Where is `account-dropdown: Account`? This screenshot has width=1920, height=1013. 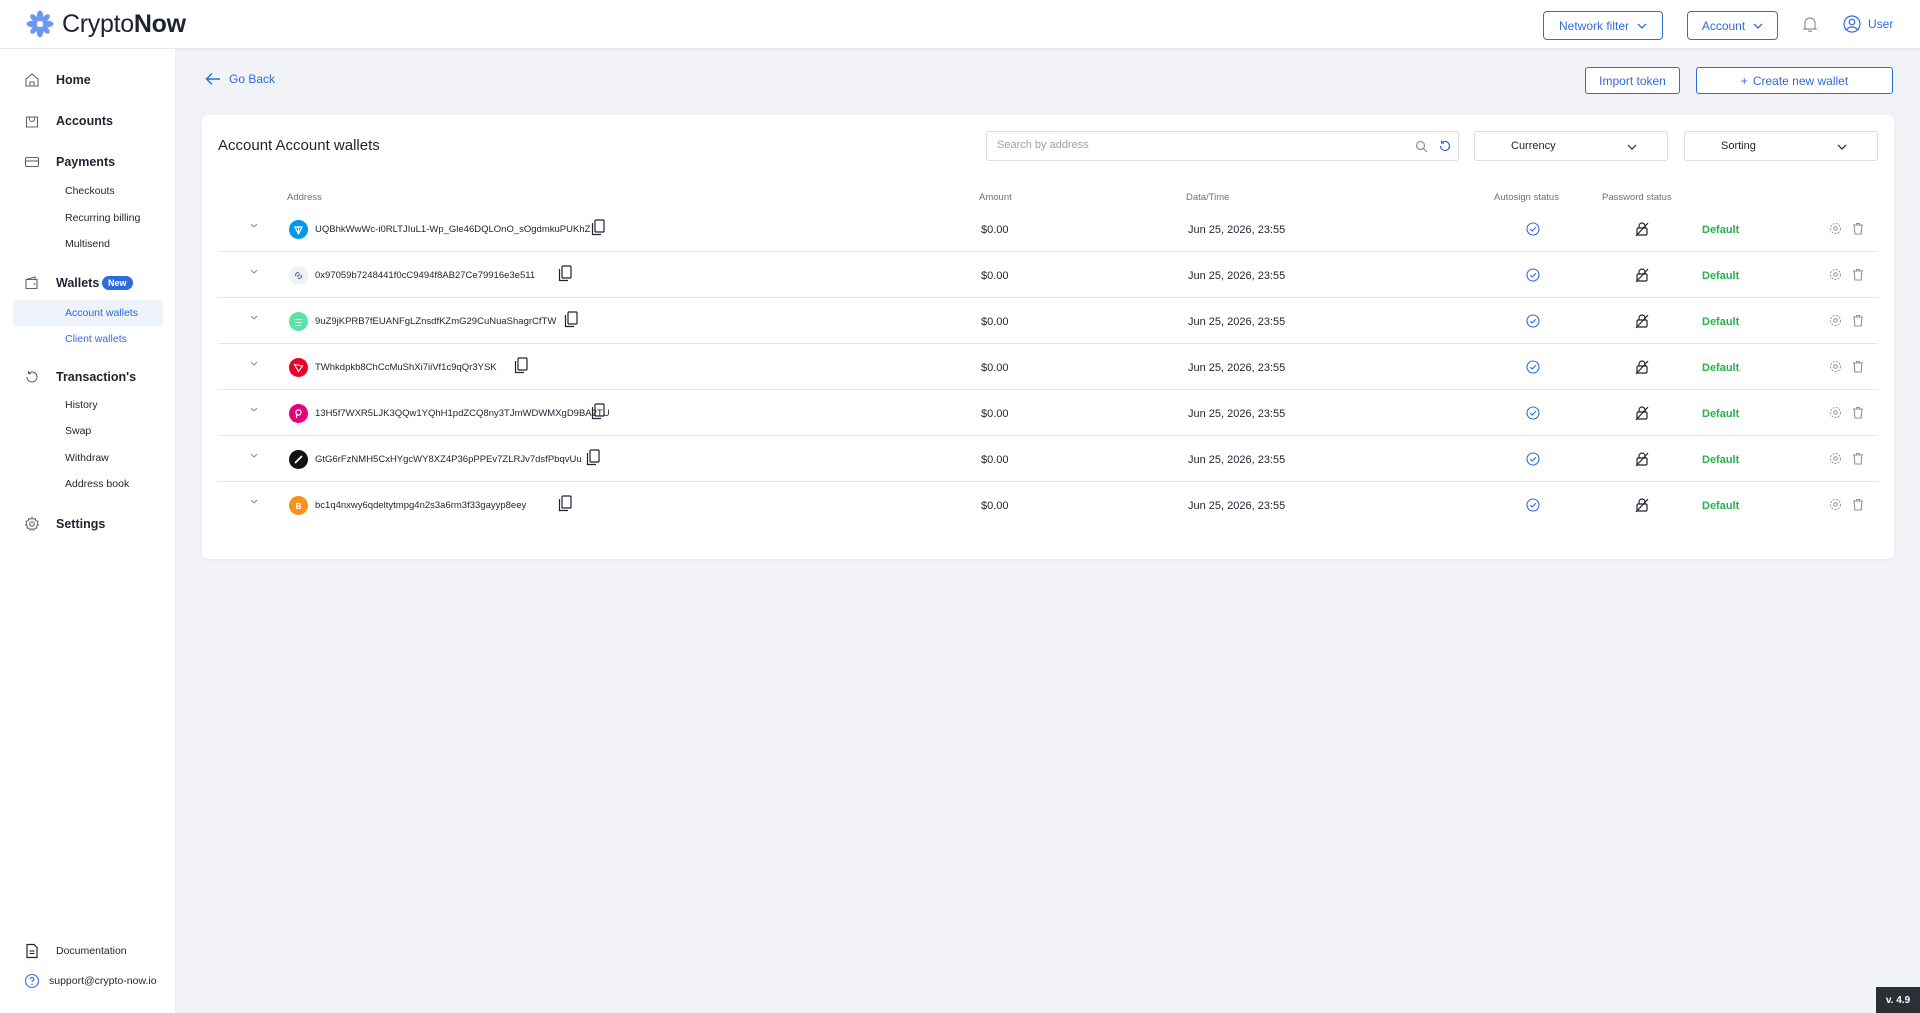
account-dropdown: Account is located at coordinates (1732, 25).